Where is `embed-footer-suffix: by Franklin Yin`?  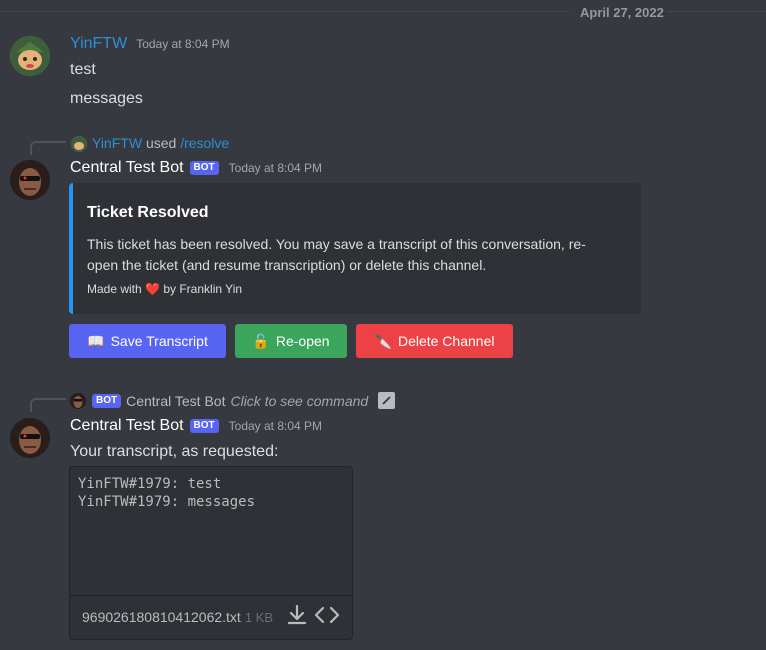 embed-footer-suffix: by Franklin Yin is located at coordinates (203, 289).